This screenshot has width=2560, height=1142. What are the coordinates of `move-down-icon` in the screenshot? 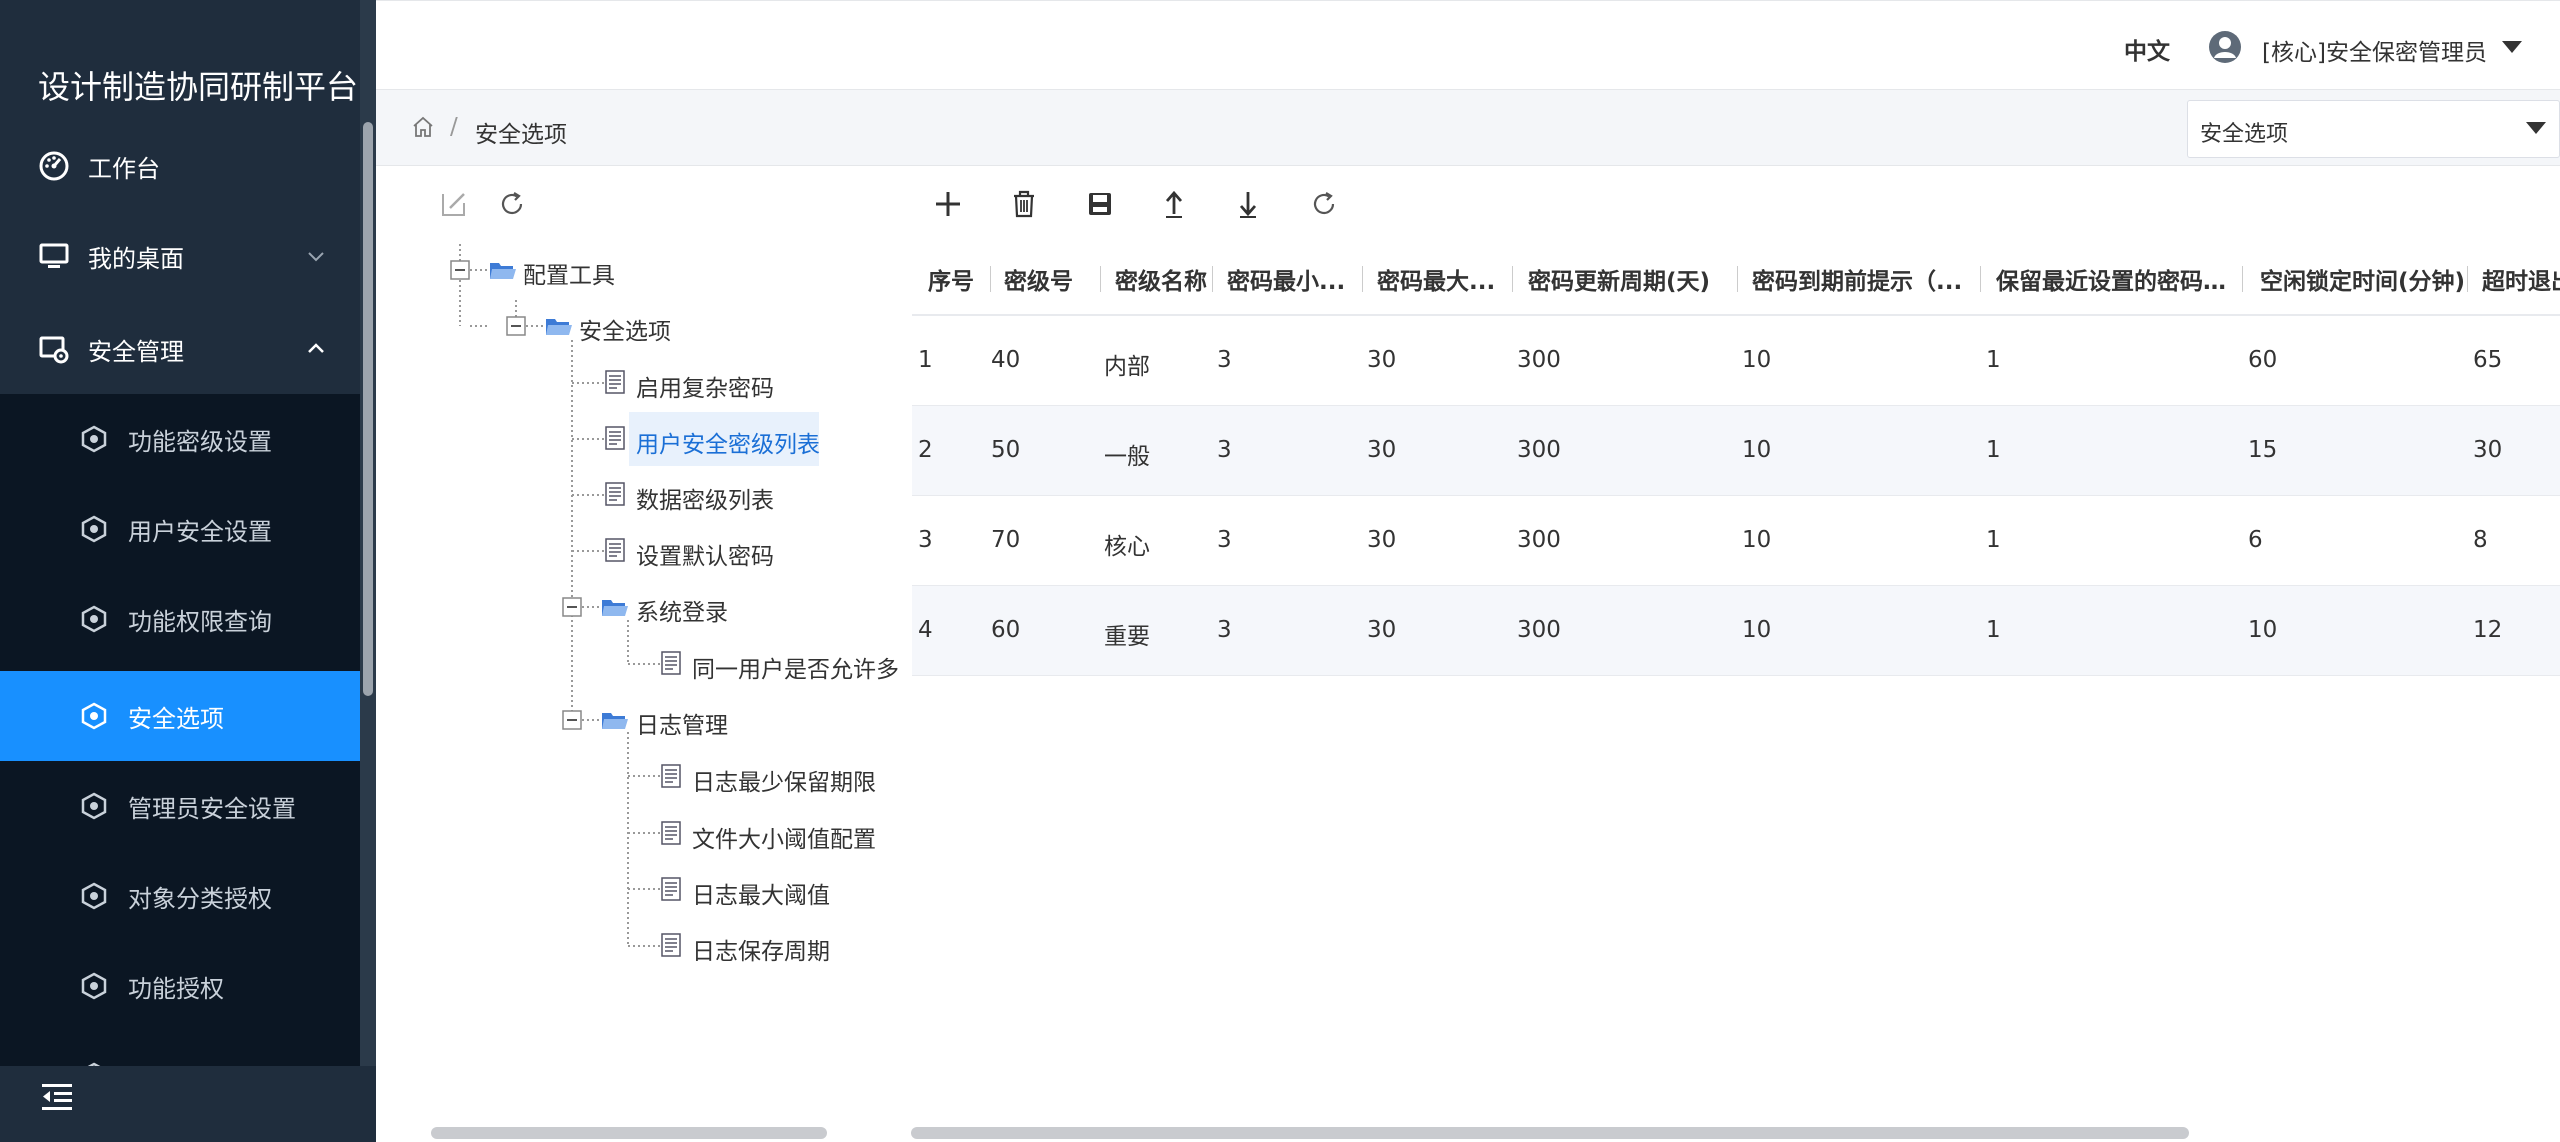 It's located at (1248, 204).